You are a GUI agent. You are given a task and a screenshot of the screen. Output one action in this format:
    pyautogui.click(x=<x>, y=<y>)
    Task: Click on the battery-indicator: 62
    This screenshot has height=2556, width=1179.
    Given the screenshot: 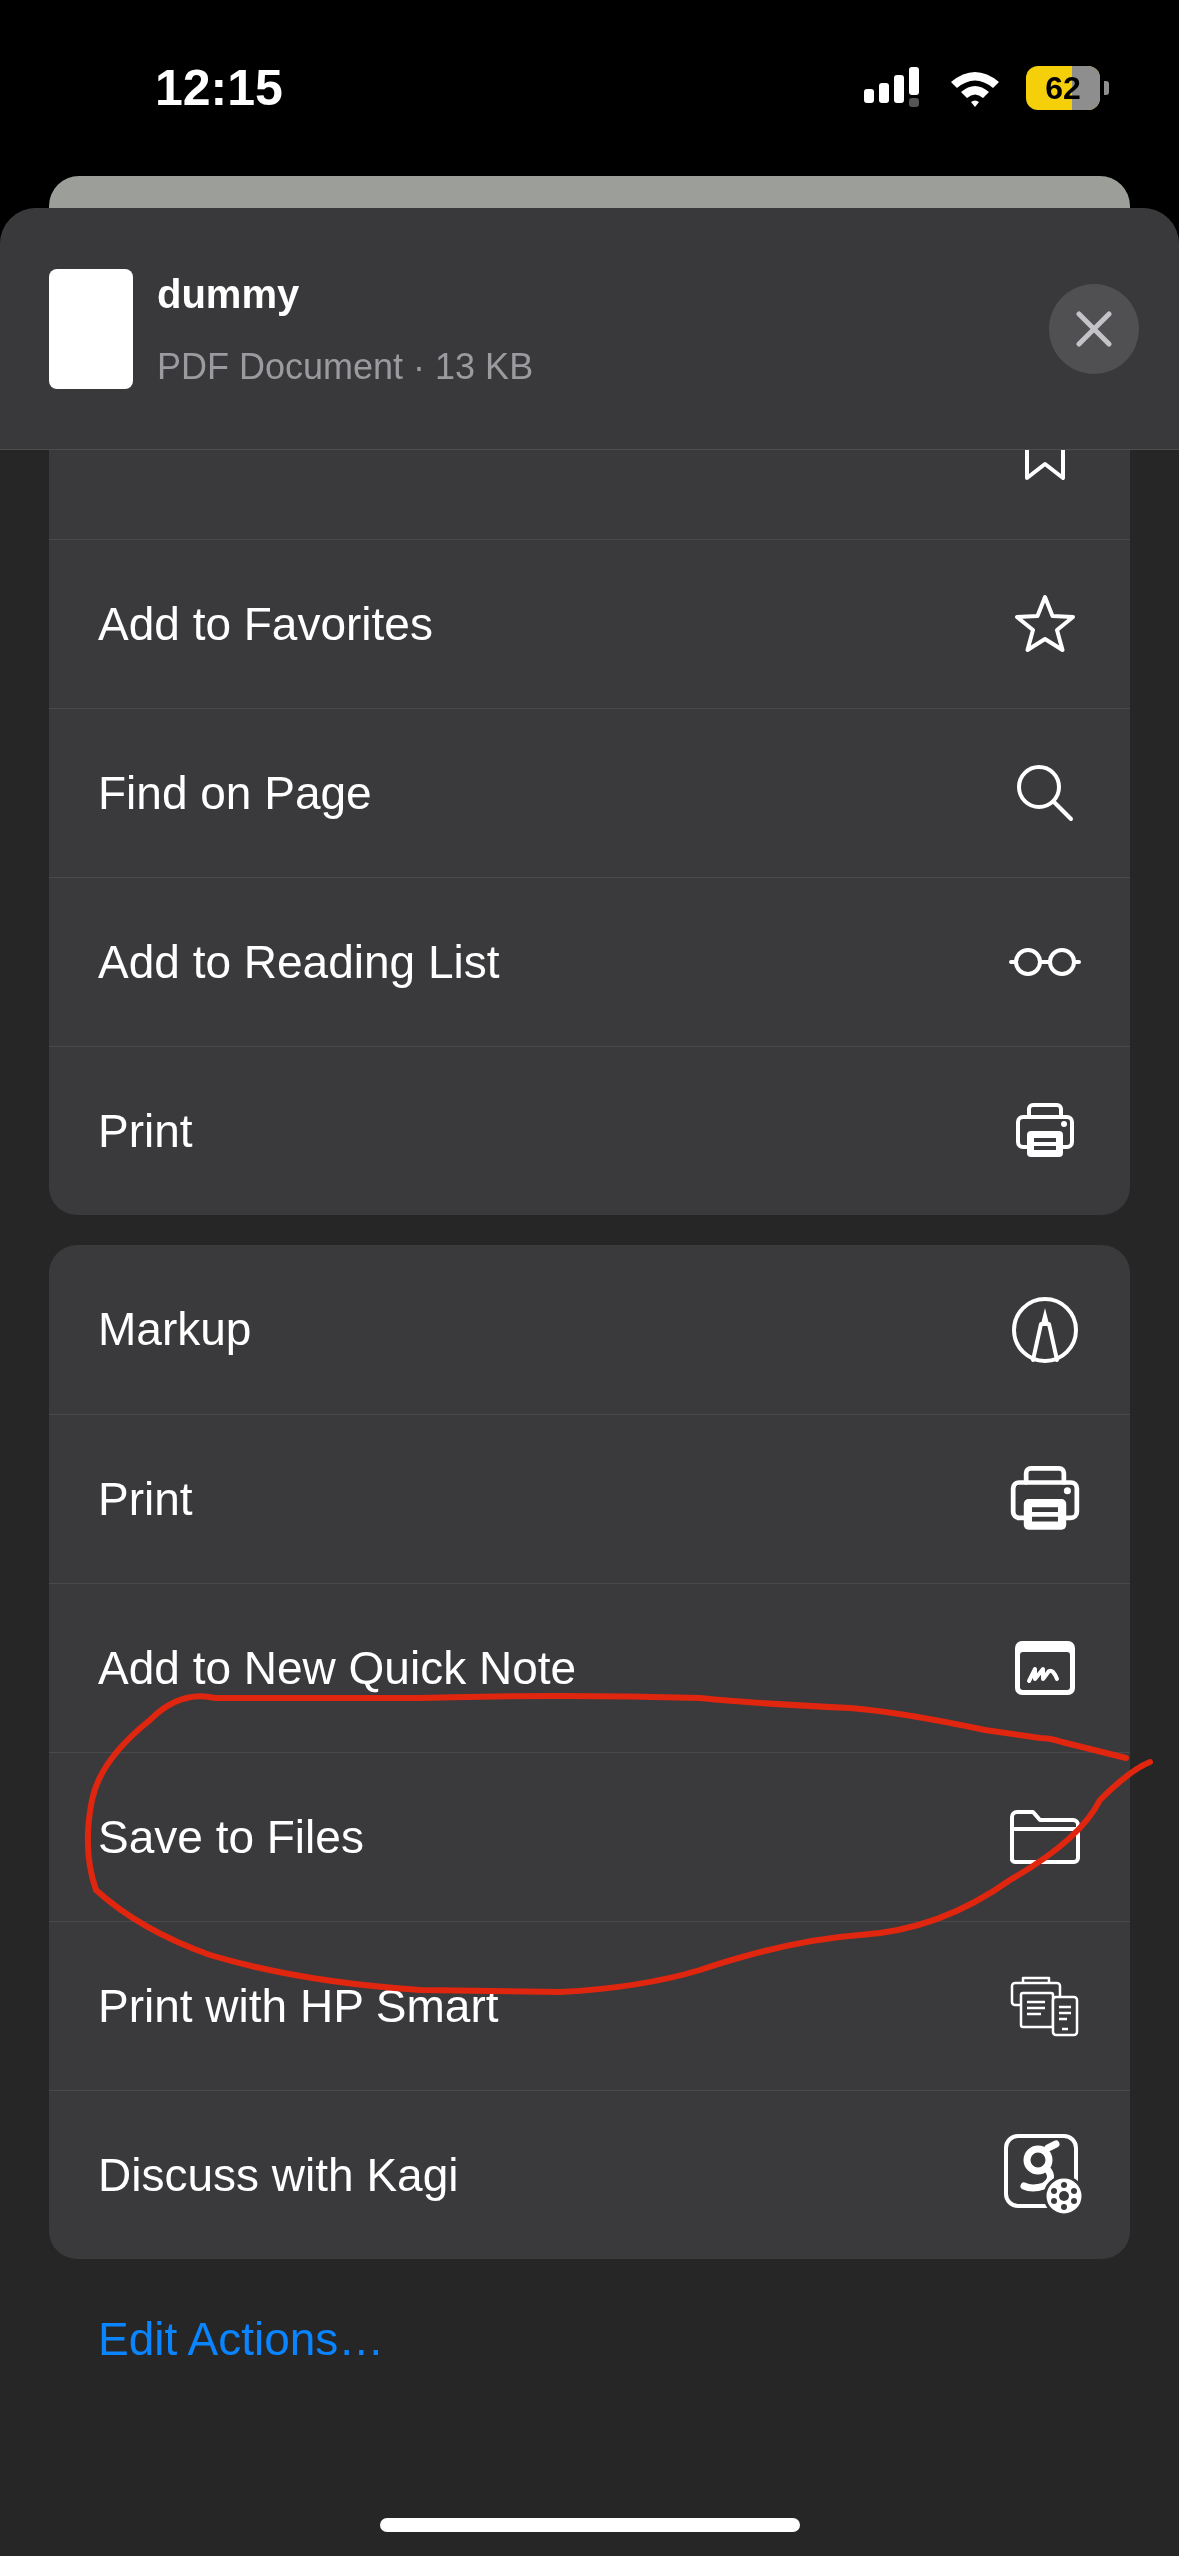 What is the action you would take?
    pyautogui.click(x=1063, y=88)
    